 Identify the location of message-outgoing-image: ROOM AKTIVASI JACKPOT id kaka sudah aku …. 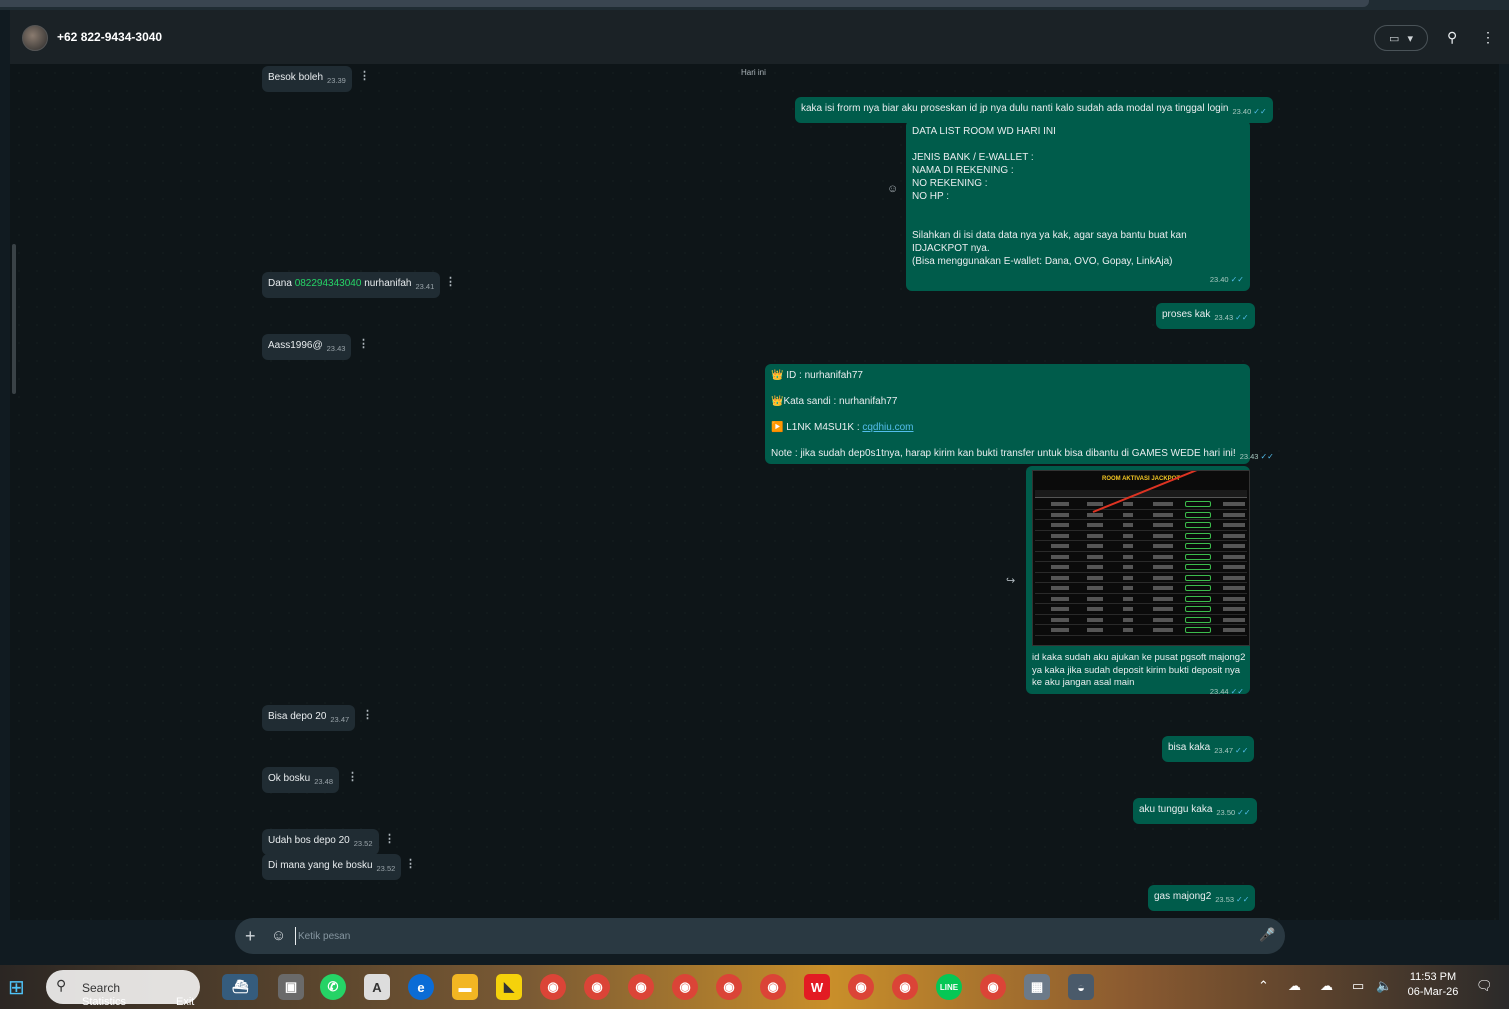
(1138, 581).